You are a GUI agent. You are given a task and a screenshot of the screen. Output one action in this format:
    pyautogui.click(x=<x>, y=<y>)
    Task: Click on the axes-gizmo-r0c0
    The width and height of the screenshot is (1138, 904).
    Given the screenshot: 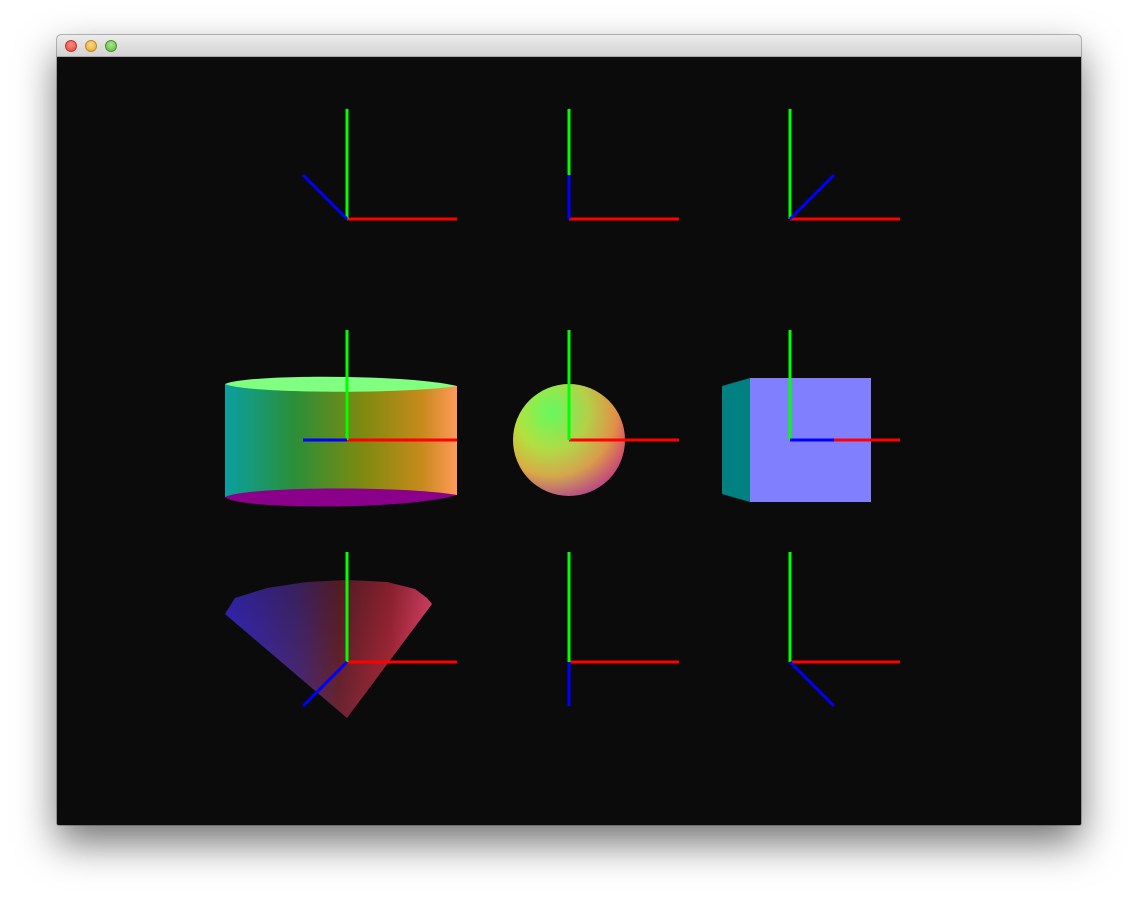 What is the action you would take?
    pyautogui.click(x=379, y=165)
    